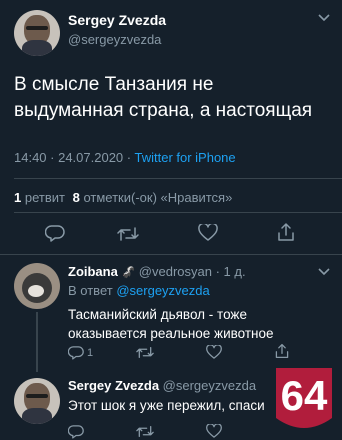  I want to click on retweets-label: ретвит, so click(44, 197).